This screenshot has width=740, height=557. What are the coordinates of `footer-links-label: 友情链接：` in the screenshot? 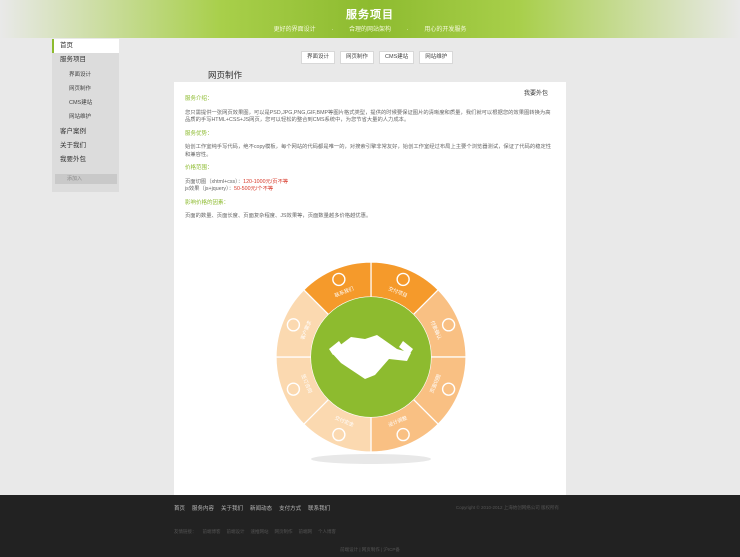 It's located at (185, 531).